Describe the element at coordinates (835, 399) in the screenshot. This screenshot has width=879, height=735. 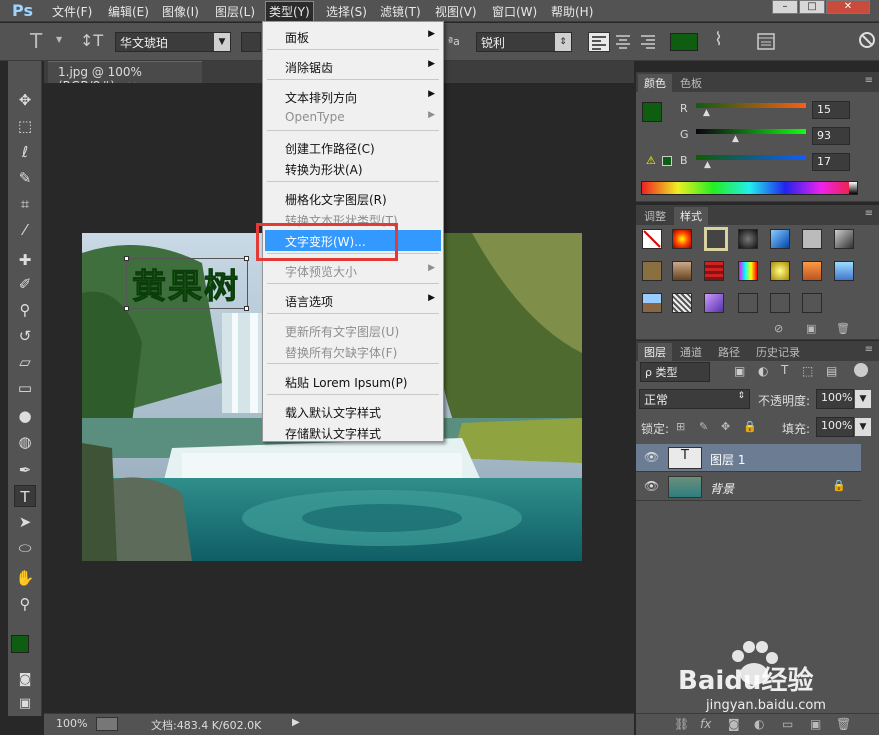
I see `opacity-input: 100%` at that location.